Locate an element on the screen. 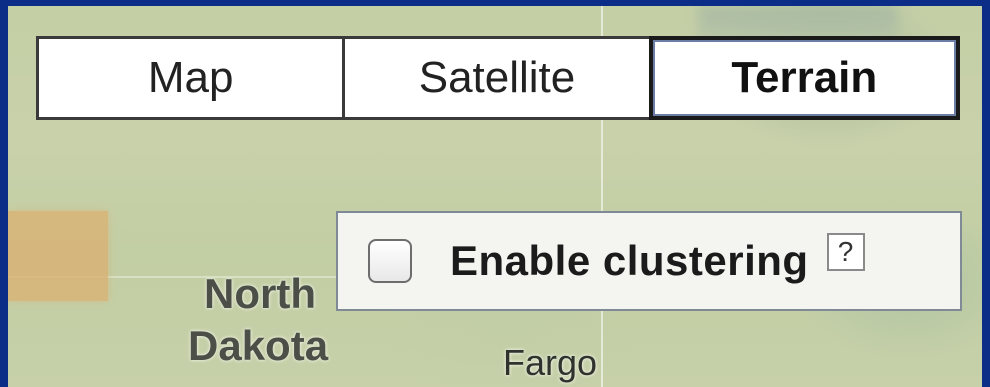 The width and height of the screenshot is (990, 387). map-label-north: North is located at coordinates (260, 293).